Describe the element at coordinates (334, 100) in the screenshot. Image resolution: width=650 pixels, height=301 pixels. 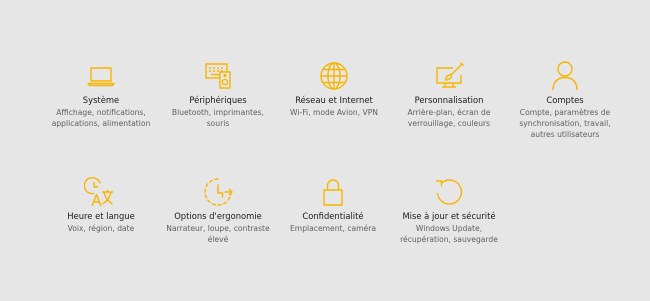
I see `tile-title: Réseau et Internet` at that location.